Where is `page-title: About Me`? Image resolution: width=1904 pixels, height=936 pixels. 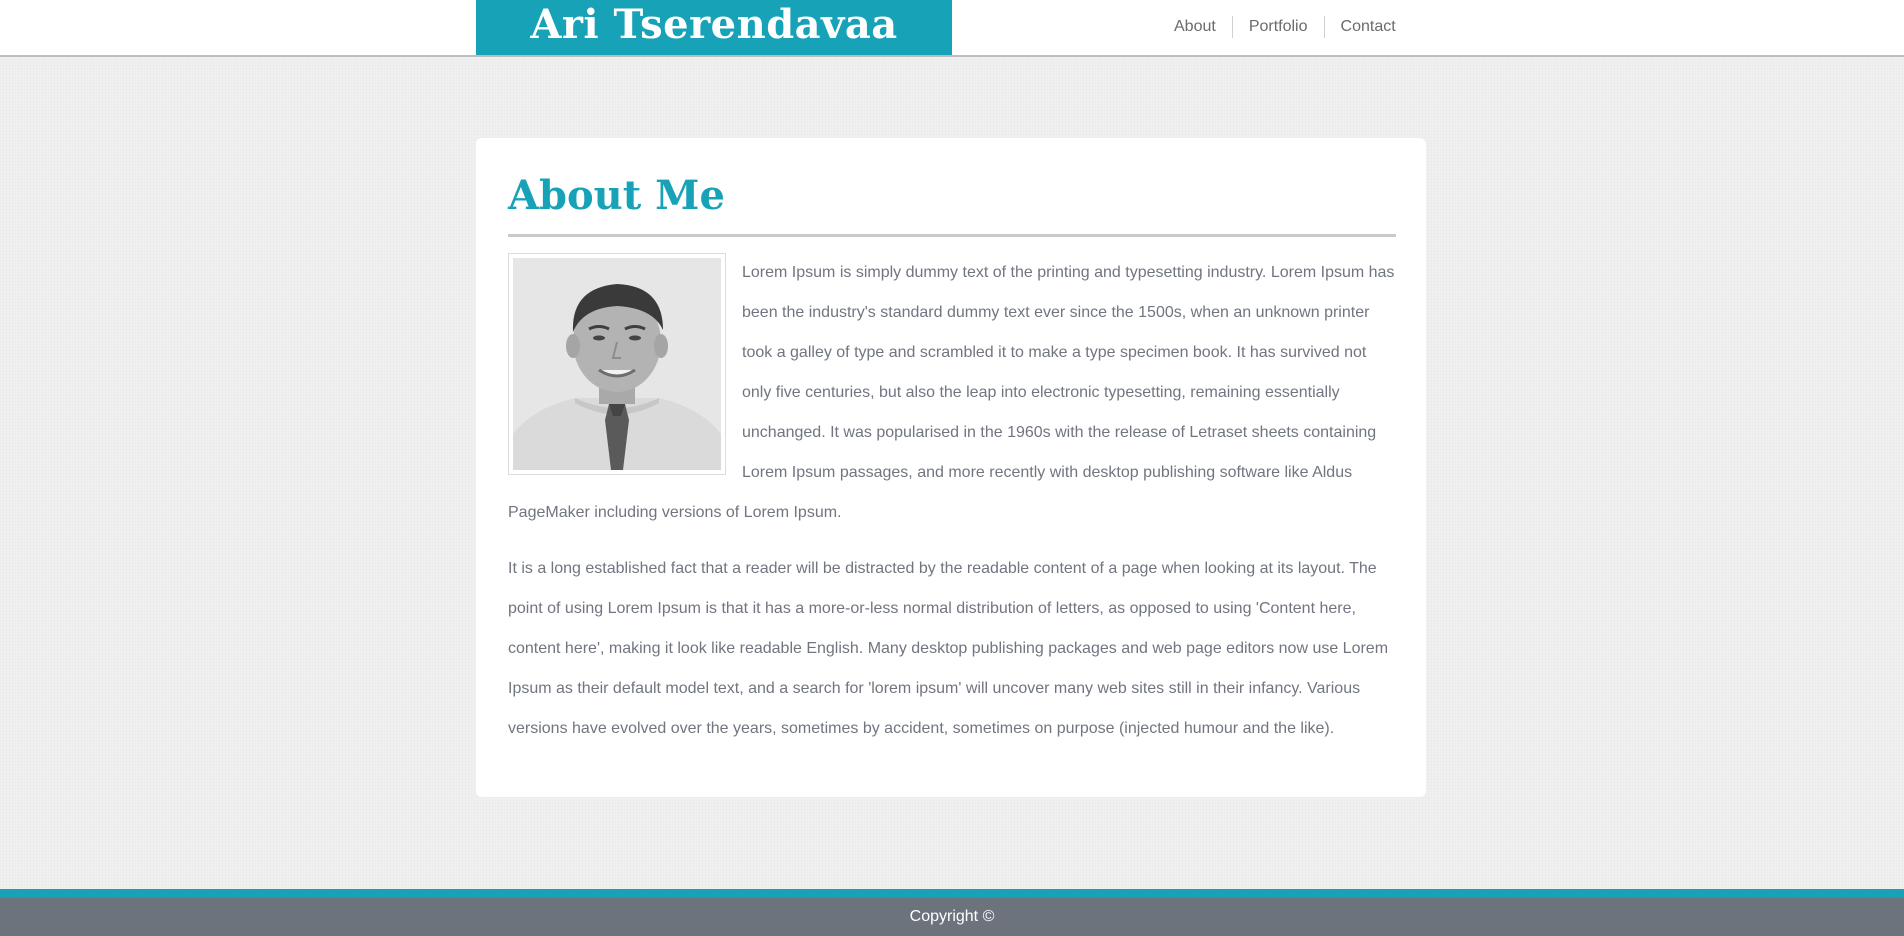
page-title: About Me is located at coordinates (616, 195).